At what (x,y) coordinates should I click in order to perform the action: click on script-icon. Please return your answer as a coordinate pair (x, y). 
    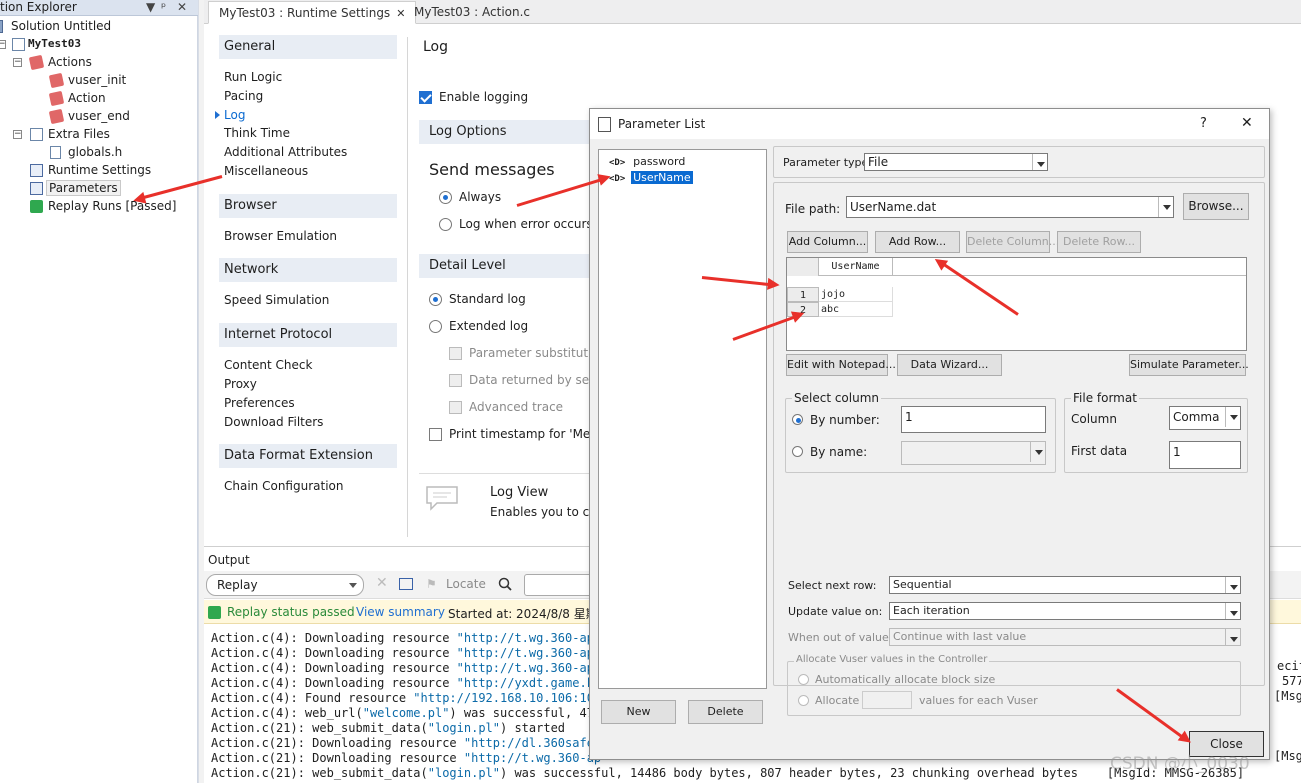
    Looking at the image, I should click on (18, 44).